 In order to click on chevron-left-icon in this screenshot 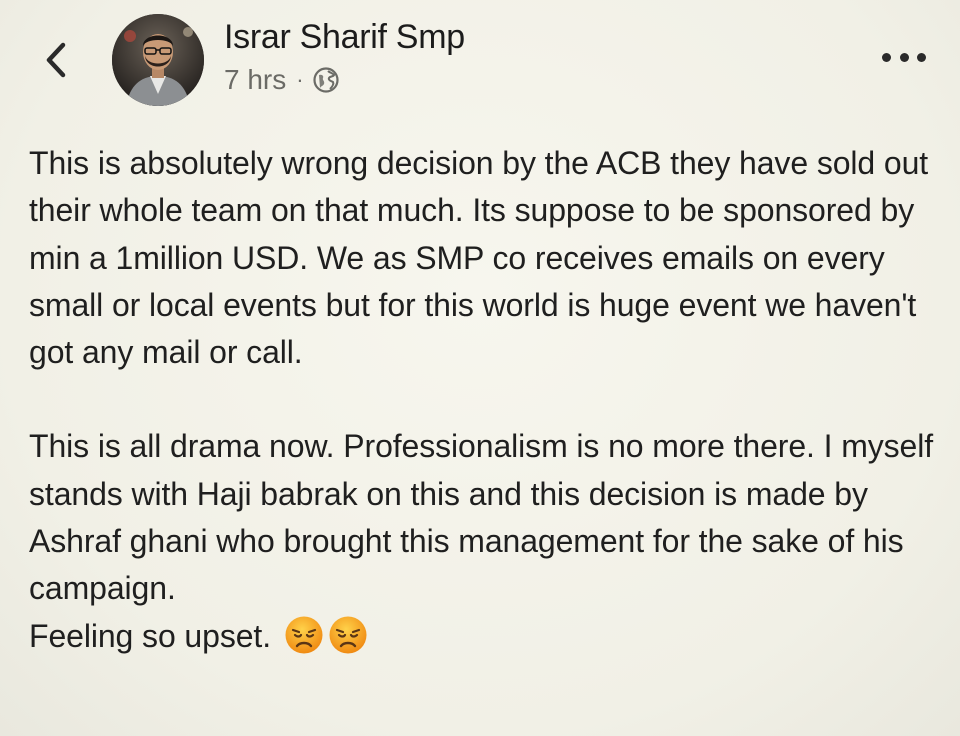, I will do `click(56, 60)`.